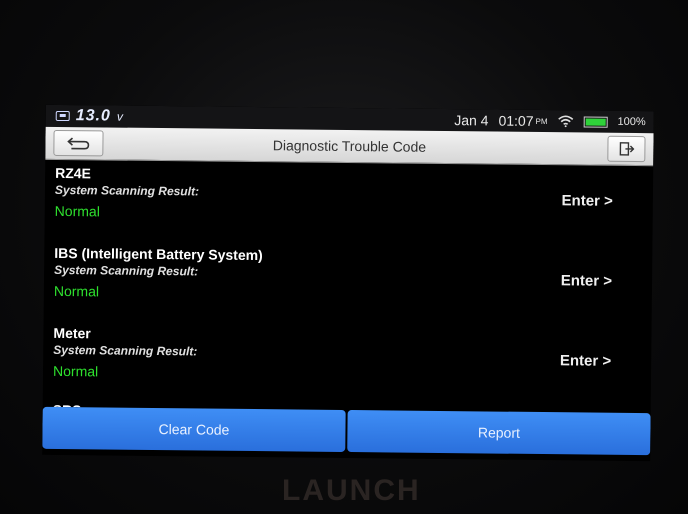  I want to click on voltage-indicator: 13.0 v, so click(84, 116).